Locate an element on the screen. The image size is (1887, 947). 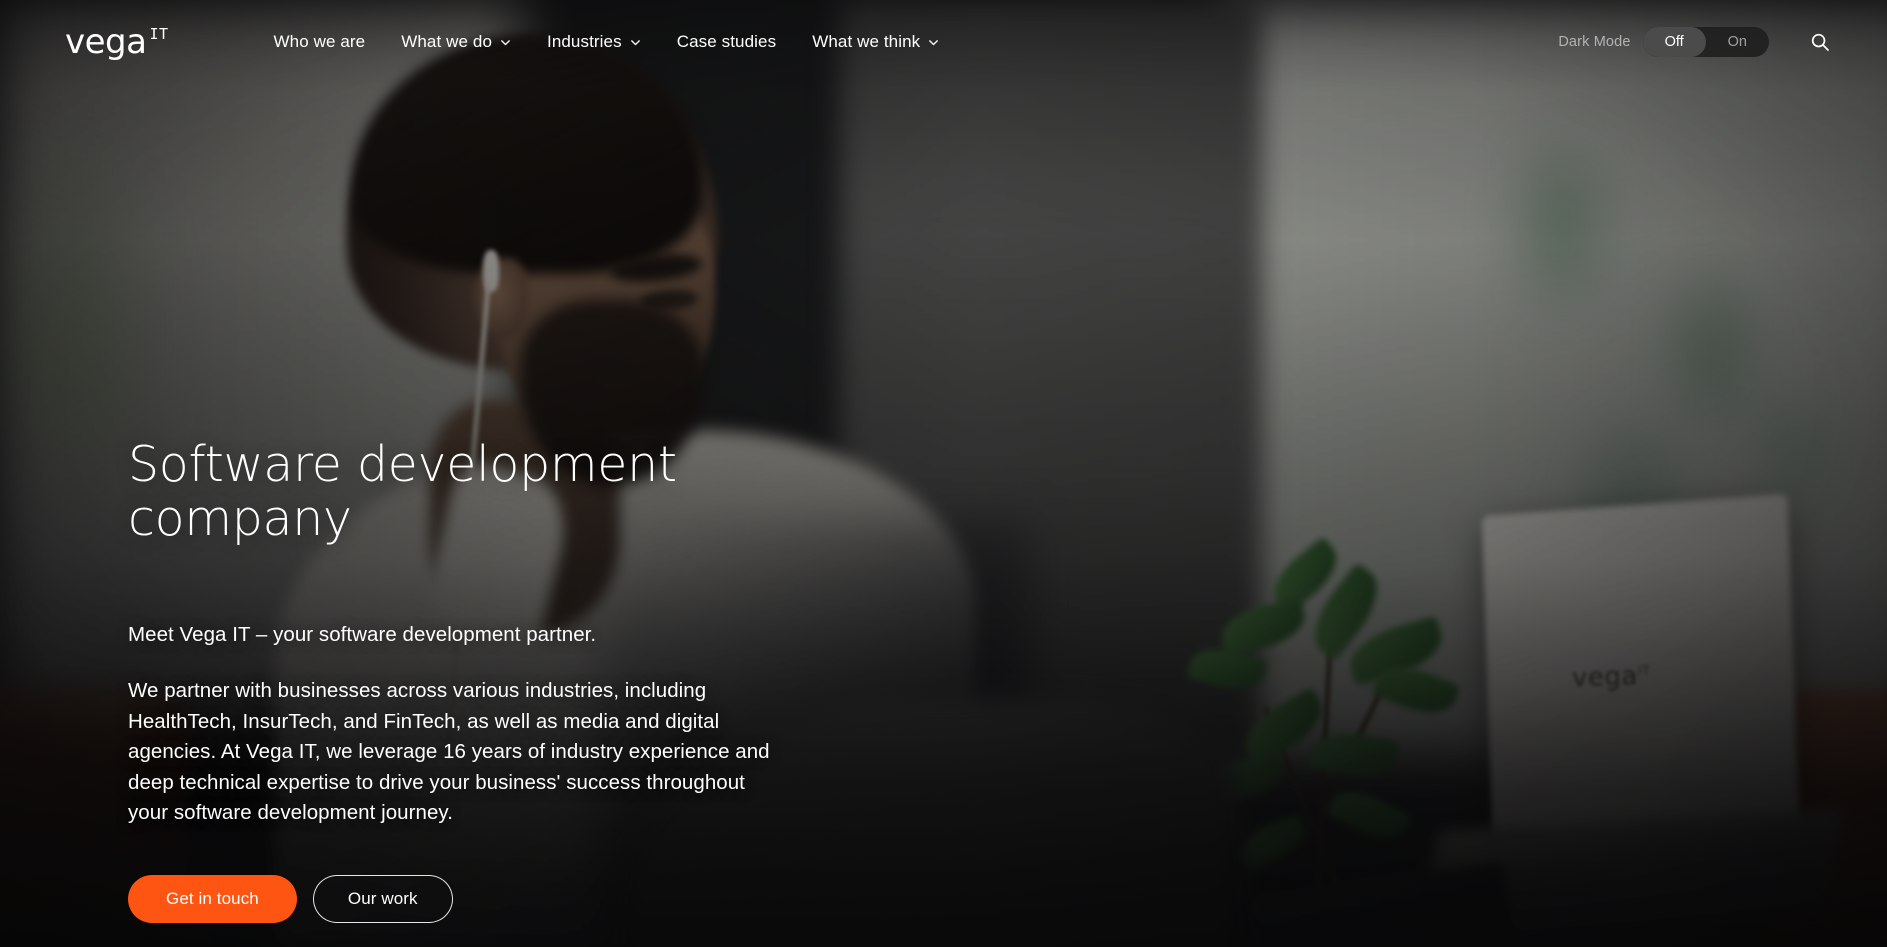
nav-label: Industries is located at coordinates (584, 41).